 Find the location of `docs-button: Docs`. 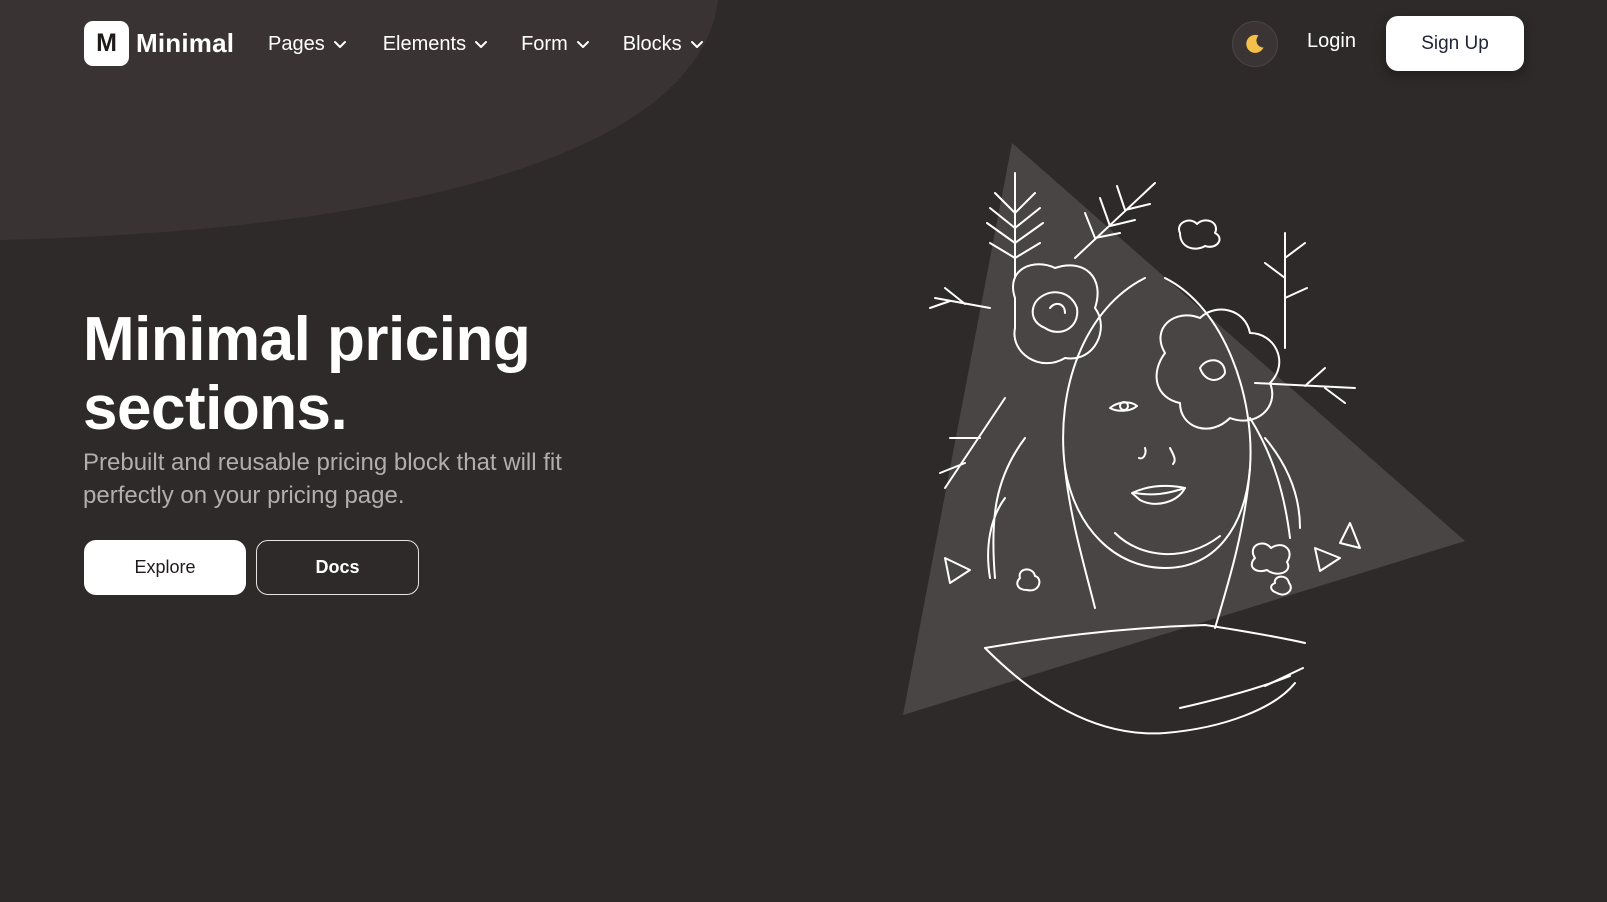

docs-button: Docs is located at coordinates (337, 567).